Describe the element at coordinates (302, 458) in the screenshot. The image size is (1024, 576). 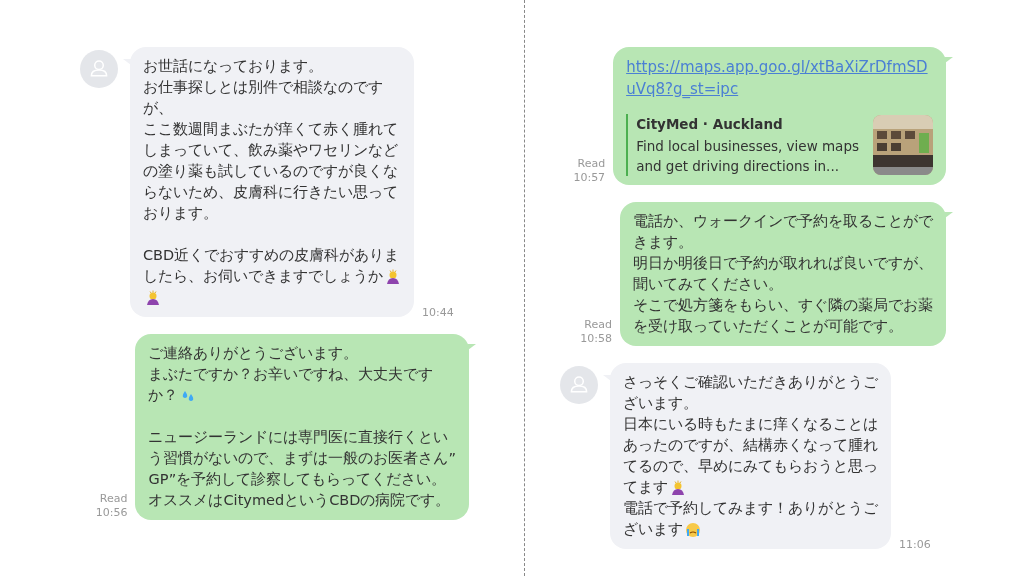
I see `message-text: う習慣がないので、まずは一般のお医者さん”` at that location.